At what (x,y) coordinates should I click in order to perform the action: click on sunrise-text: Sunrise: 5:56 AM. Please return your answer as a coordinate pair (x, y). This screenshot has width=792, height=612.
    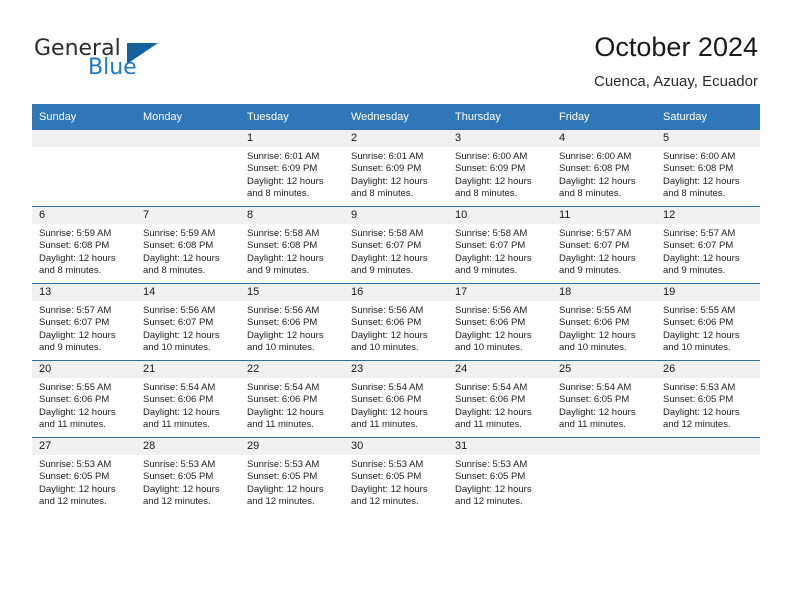
    Looking at the image, I should click on (491, 310).